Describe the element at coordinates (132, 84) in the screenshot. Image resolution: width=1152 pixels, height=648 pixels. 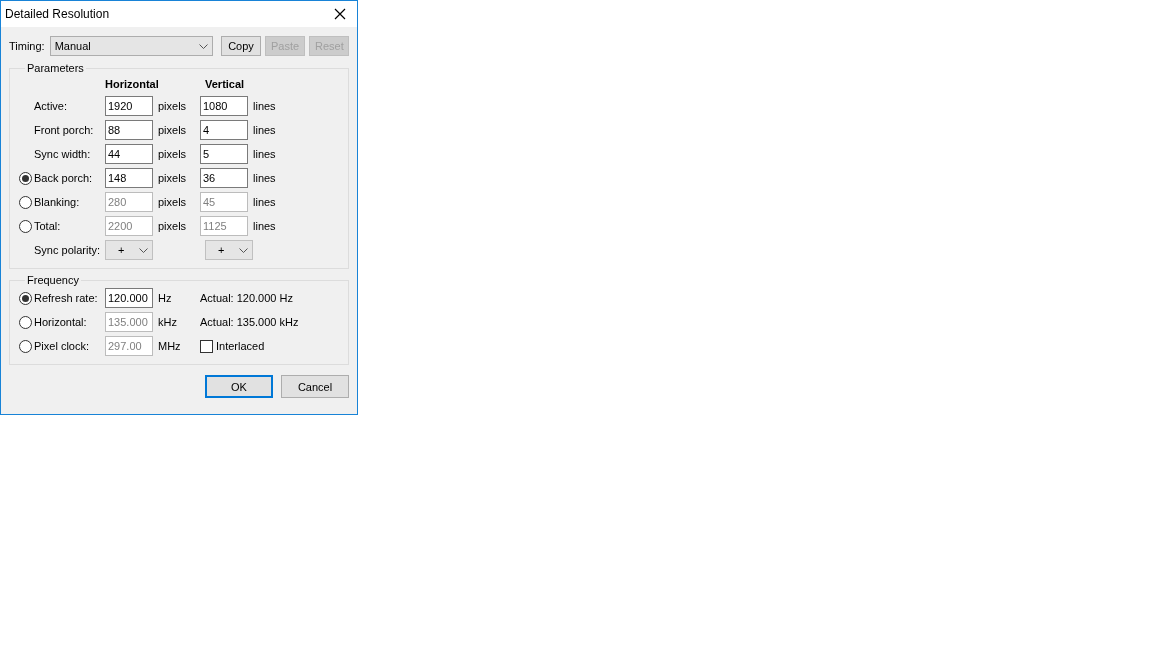
I see `column-header: Horizontal` at that location.